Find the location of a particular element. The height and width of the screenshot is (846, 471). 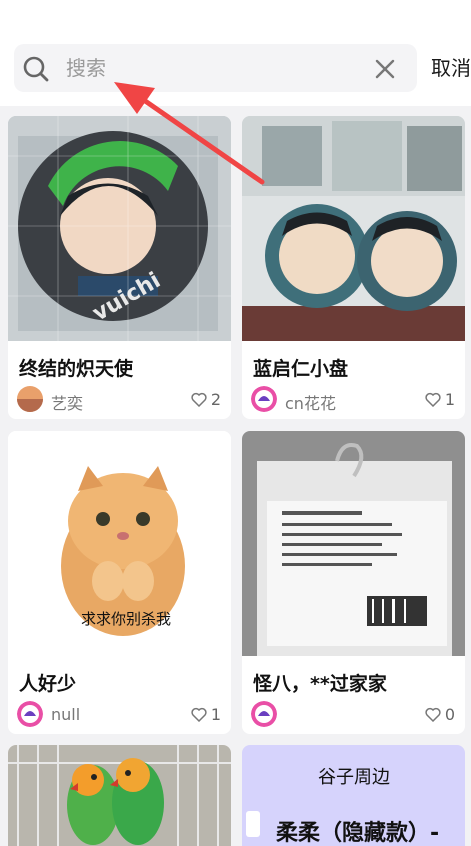

image-caption: 求求你别杀我 is located at coordinates (125, 619).